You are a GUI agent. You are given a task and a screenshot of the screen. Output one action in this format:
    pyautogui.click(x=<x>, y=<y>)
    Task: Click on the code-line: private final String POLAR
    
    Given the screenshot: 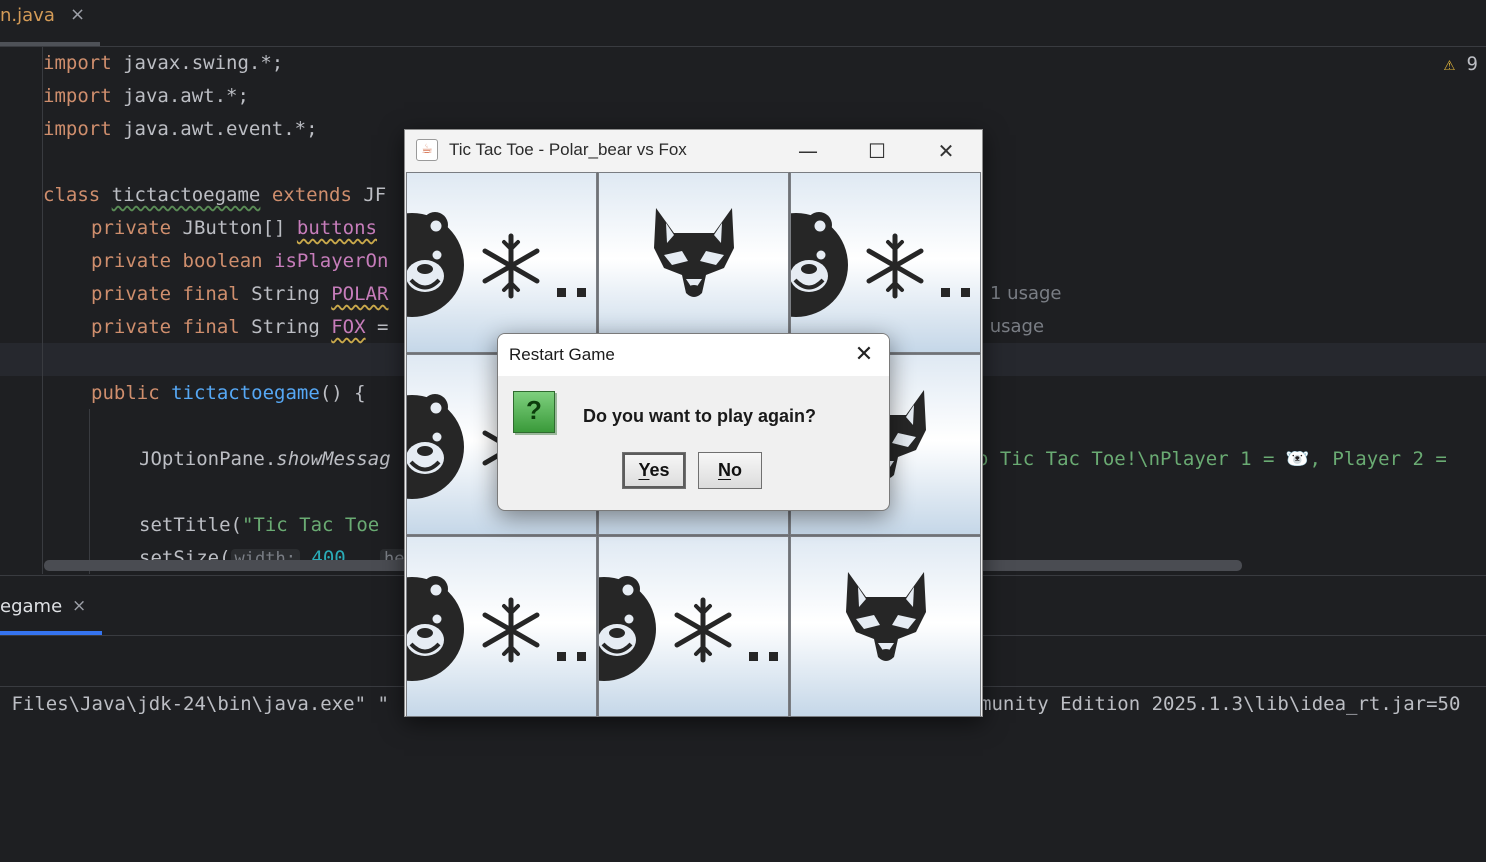 What is the action you would take?
    pyautogui.click(x=240, y=294)
    